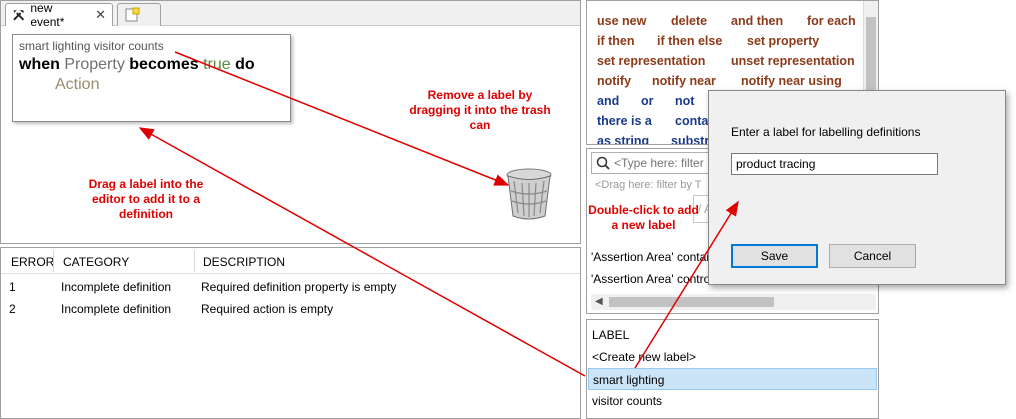 This screenshot has height=419, width=1016. I want to click on table-header: ERROR CATEGORY DESCRIPTION, so click(290, 261).